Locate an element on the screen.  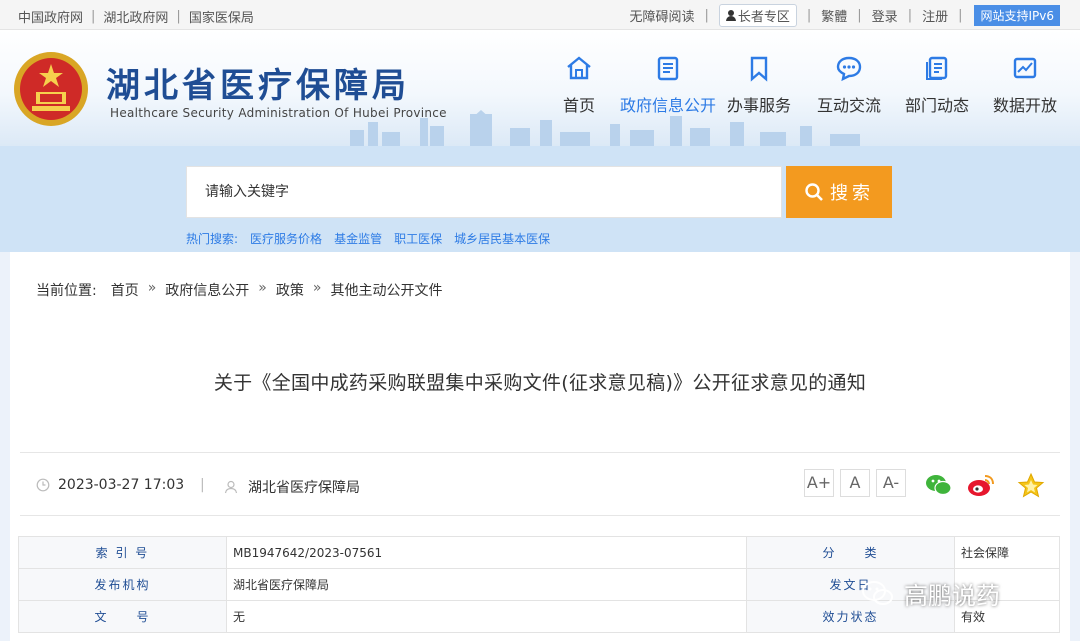
nav-open-data: 数据开放 is located at coordinates (1025, 94).